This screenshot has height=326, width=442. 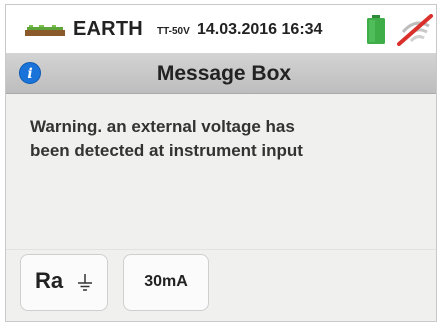 What do you see at coordinates (166, 150) in the screenshot?
I see `message-line-2: been detected at instrument input` at bounding box center [166, 150].